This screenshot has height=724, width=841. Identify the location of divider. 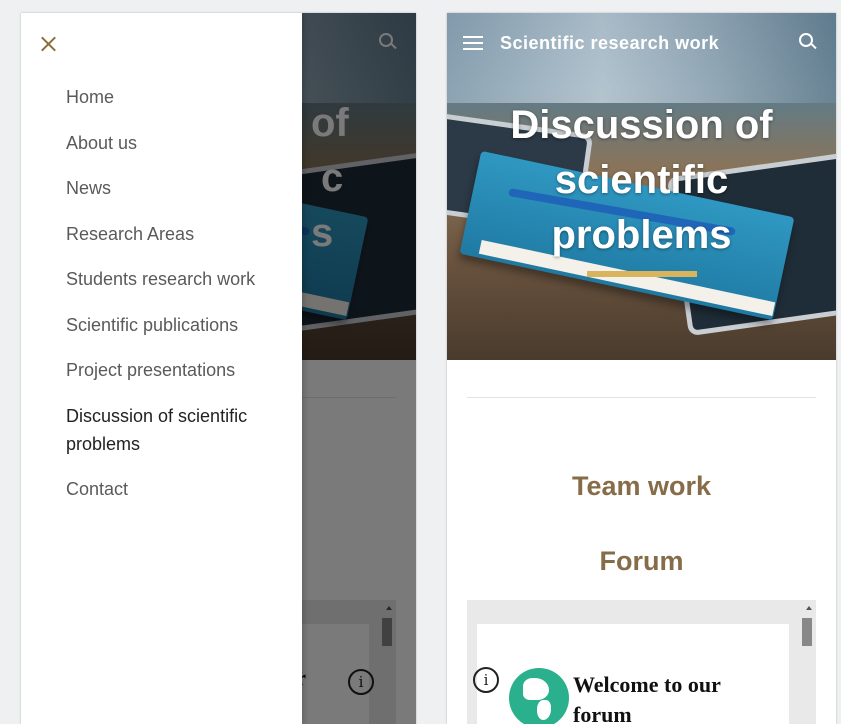
(641, 397).